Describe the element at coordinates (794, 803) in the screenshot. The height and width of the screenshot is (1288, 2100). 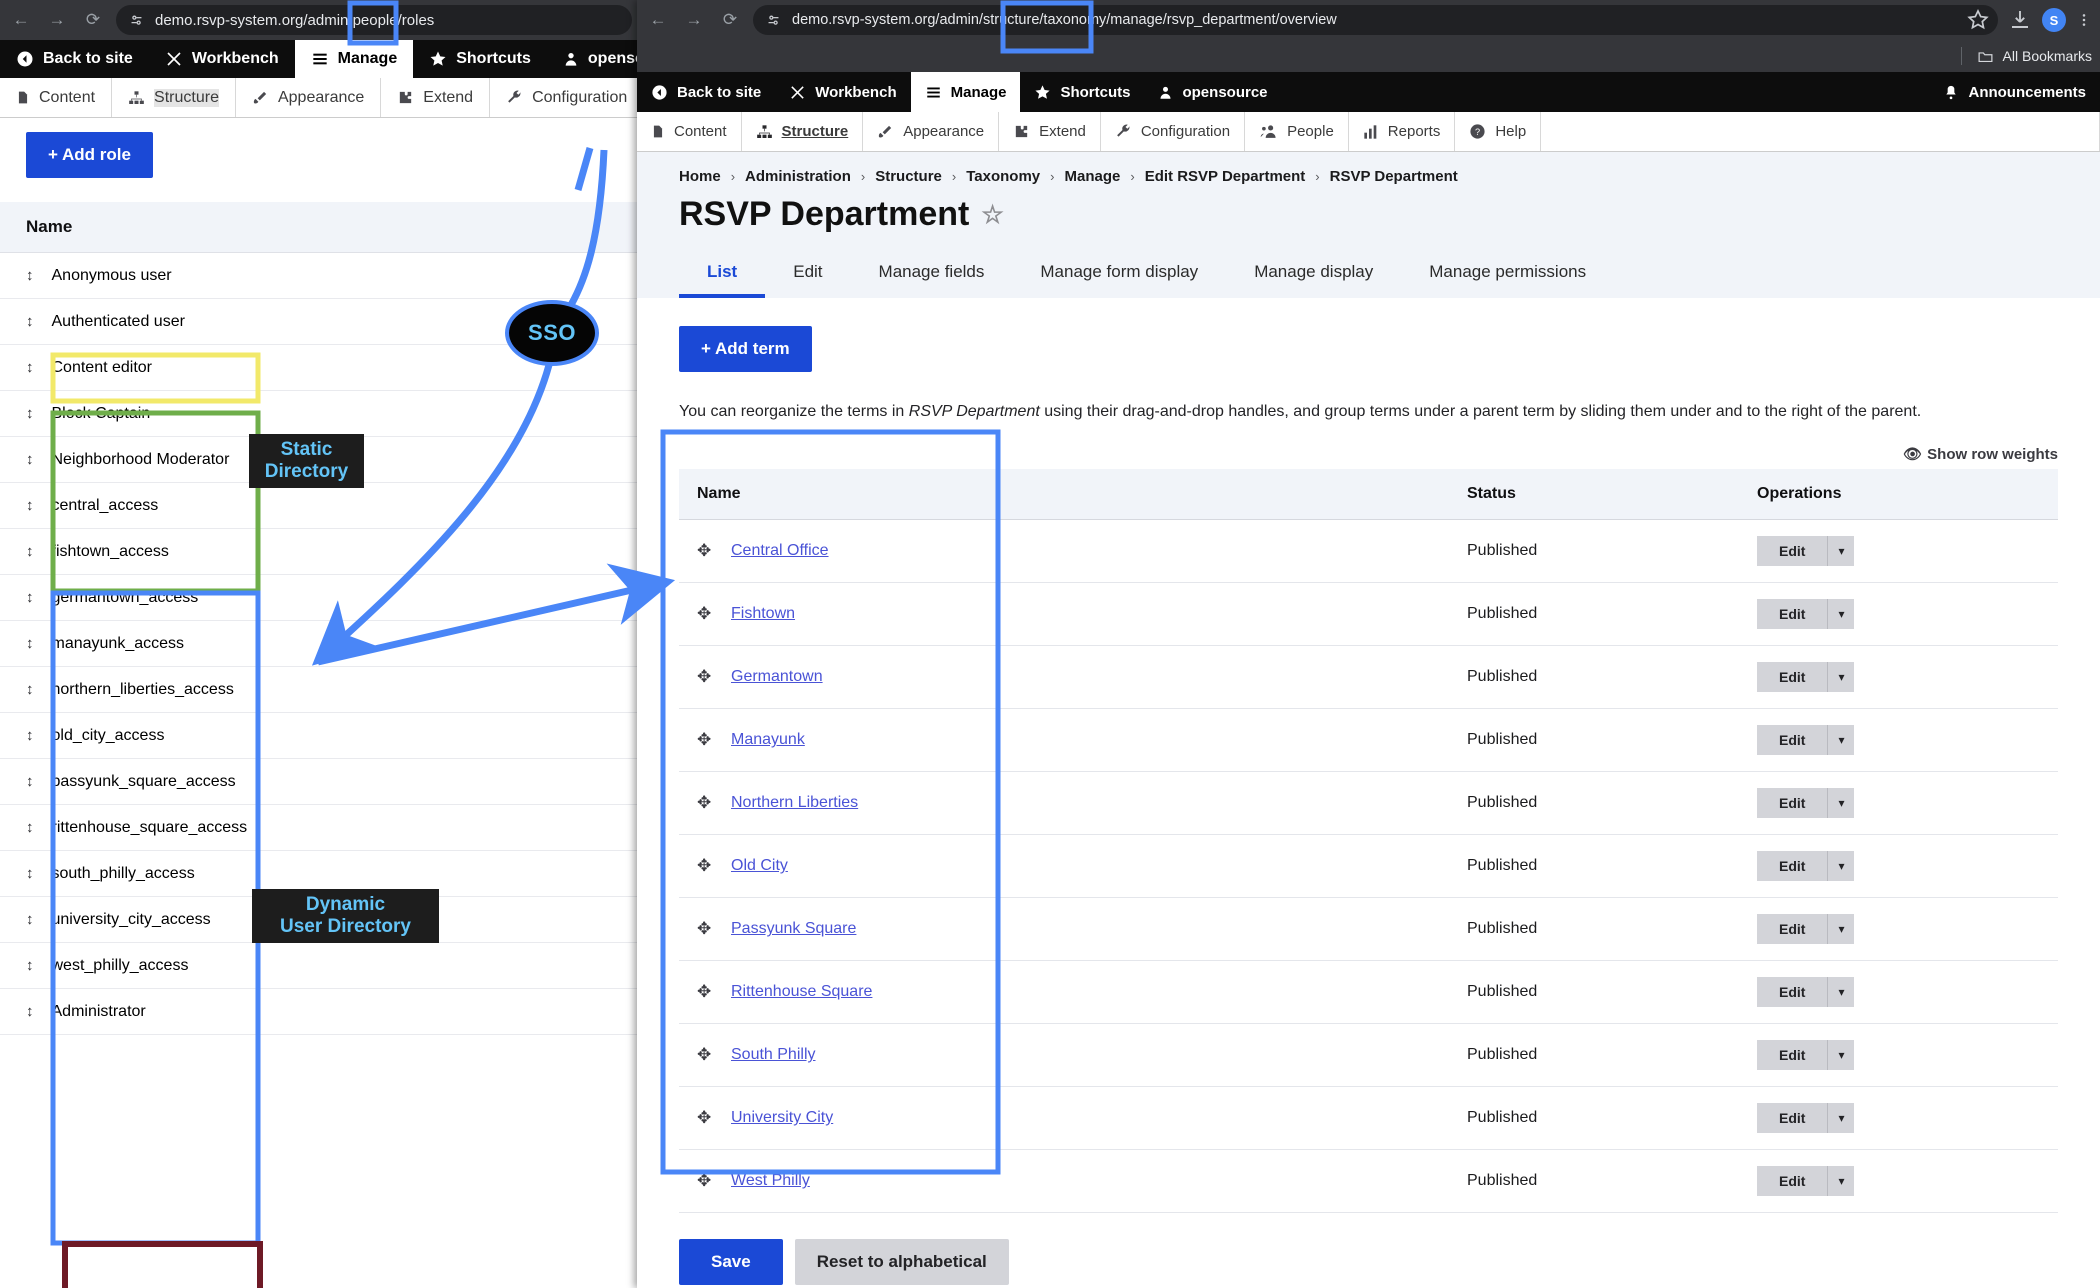
I see `term-link: Northern Liberties` at that location.